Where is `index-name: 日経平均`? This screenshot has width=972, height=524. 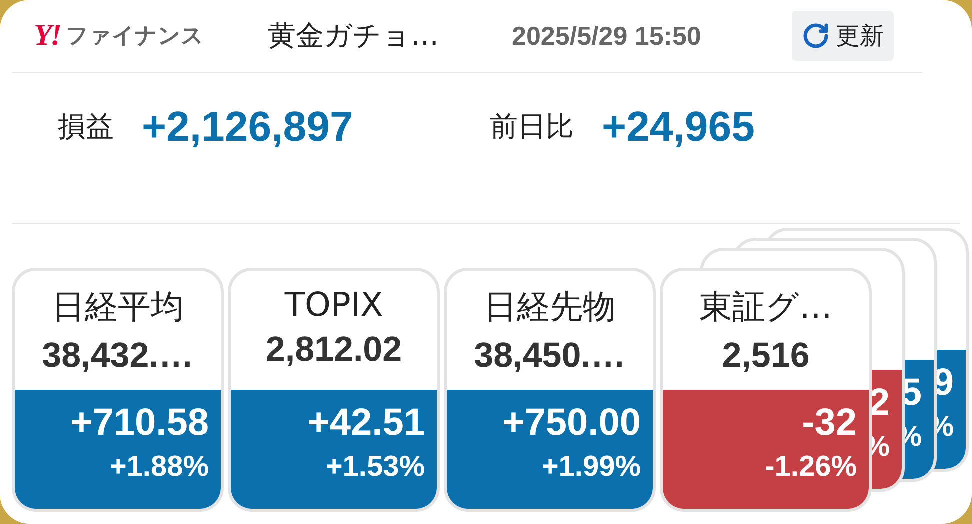
index-name: 日経平均 is located at coordinates (118, 307).